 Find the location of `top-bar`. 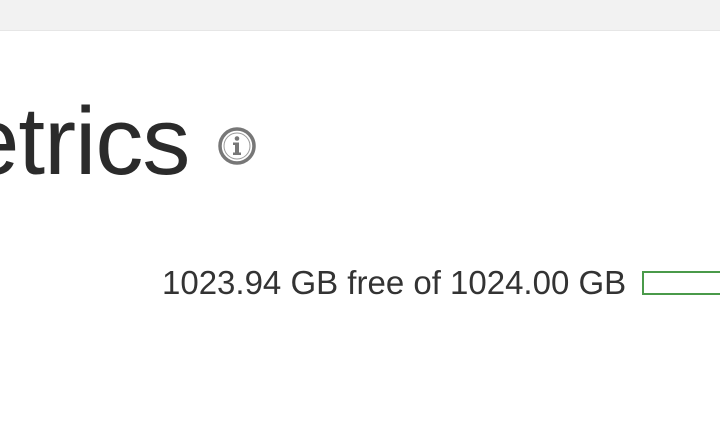

top-bar is located at coordinates (360, 15).